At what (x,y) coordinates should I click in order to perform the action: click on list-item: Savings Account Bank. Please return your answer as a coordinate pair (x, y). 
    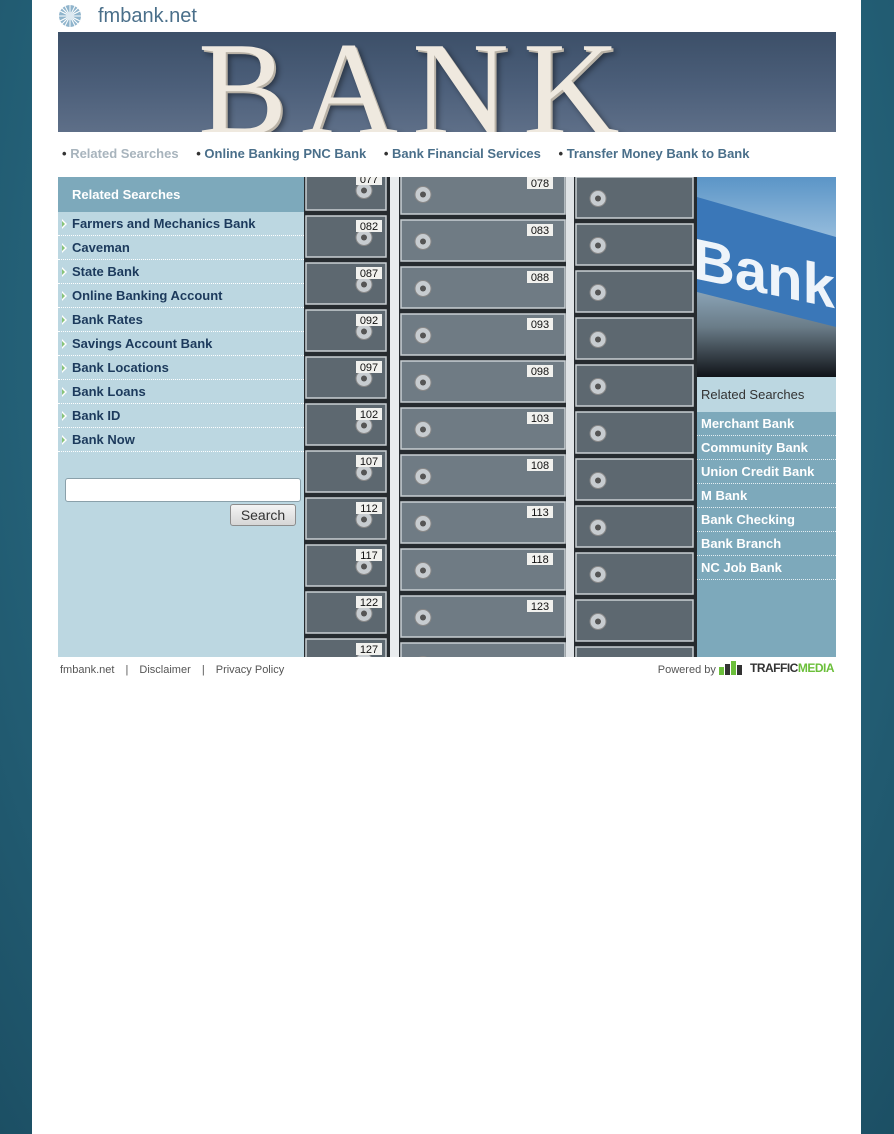
    Looking at the image, I should click on (181, 344).